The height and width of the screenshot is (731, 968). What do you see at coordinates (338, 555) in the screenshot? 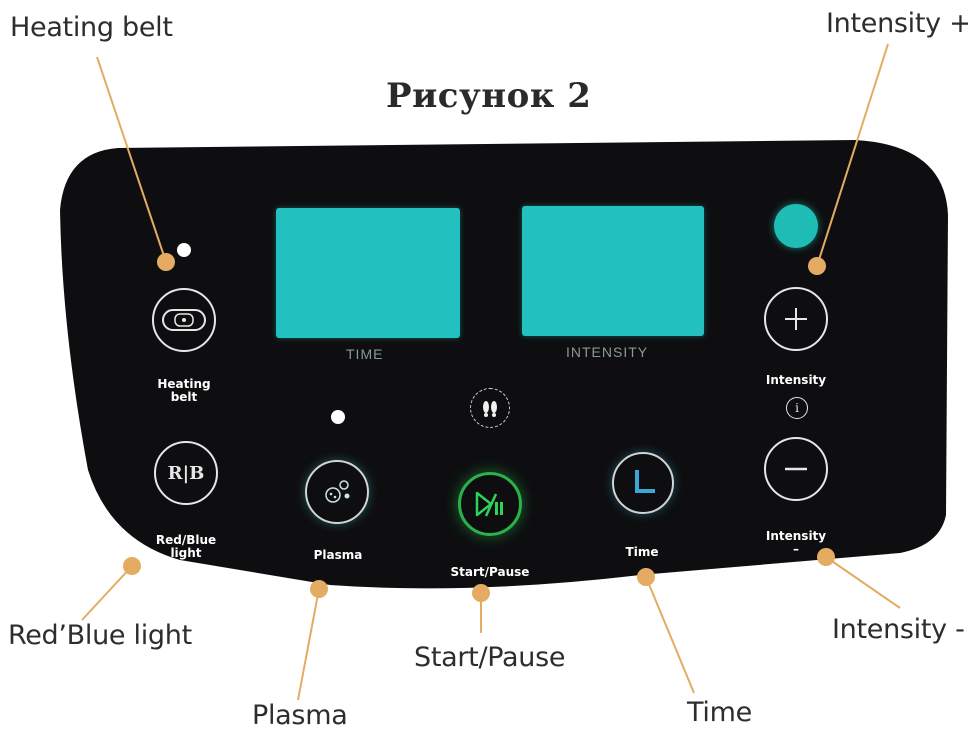
I see `plasma-button-label: Plasma` at bounding box center [338, 555].